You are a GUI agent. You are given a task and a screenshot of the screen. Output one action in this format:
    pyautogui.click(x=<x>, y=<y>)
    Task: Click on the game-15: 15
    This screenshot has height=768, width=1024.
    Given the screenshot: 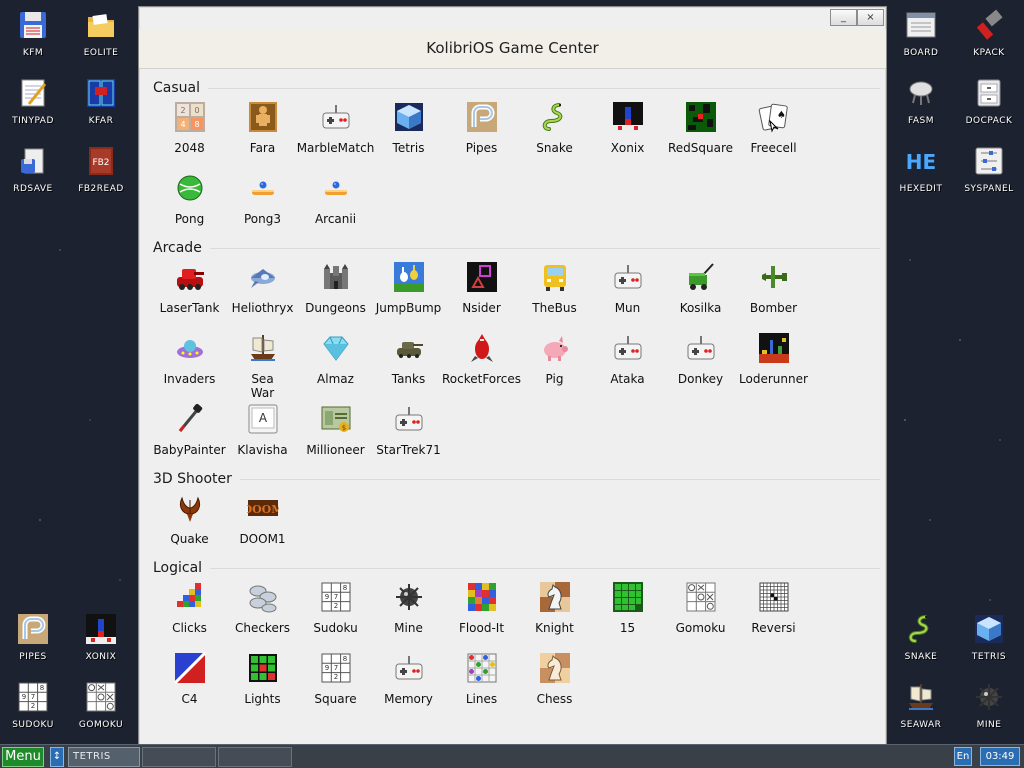 What is the action you would take?
    pyautogui.click(x=627, y=612)
    